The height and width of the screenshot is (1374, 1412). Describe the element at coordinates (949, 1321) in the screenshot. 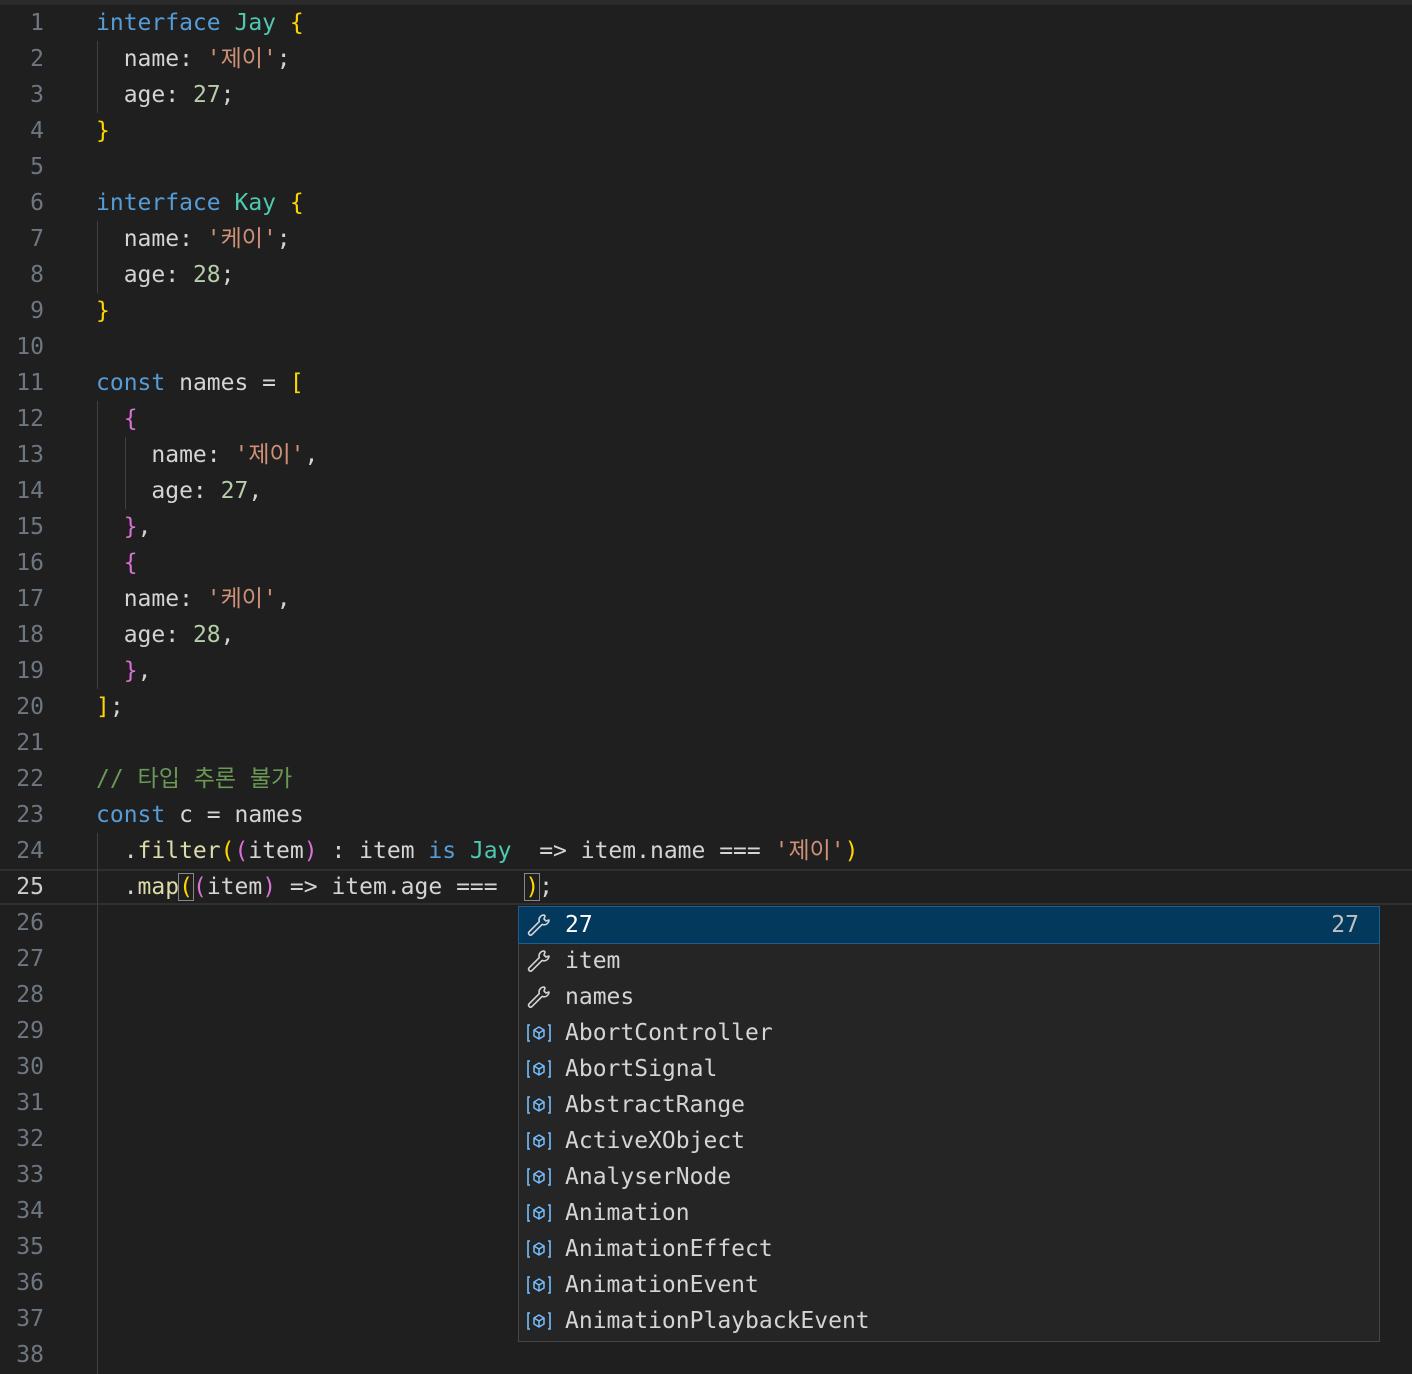

I see `suggestion-item: AnimationPlaybackEvent` at that location.